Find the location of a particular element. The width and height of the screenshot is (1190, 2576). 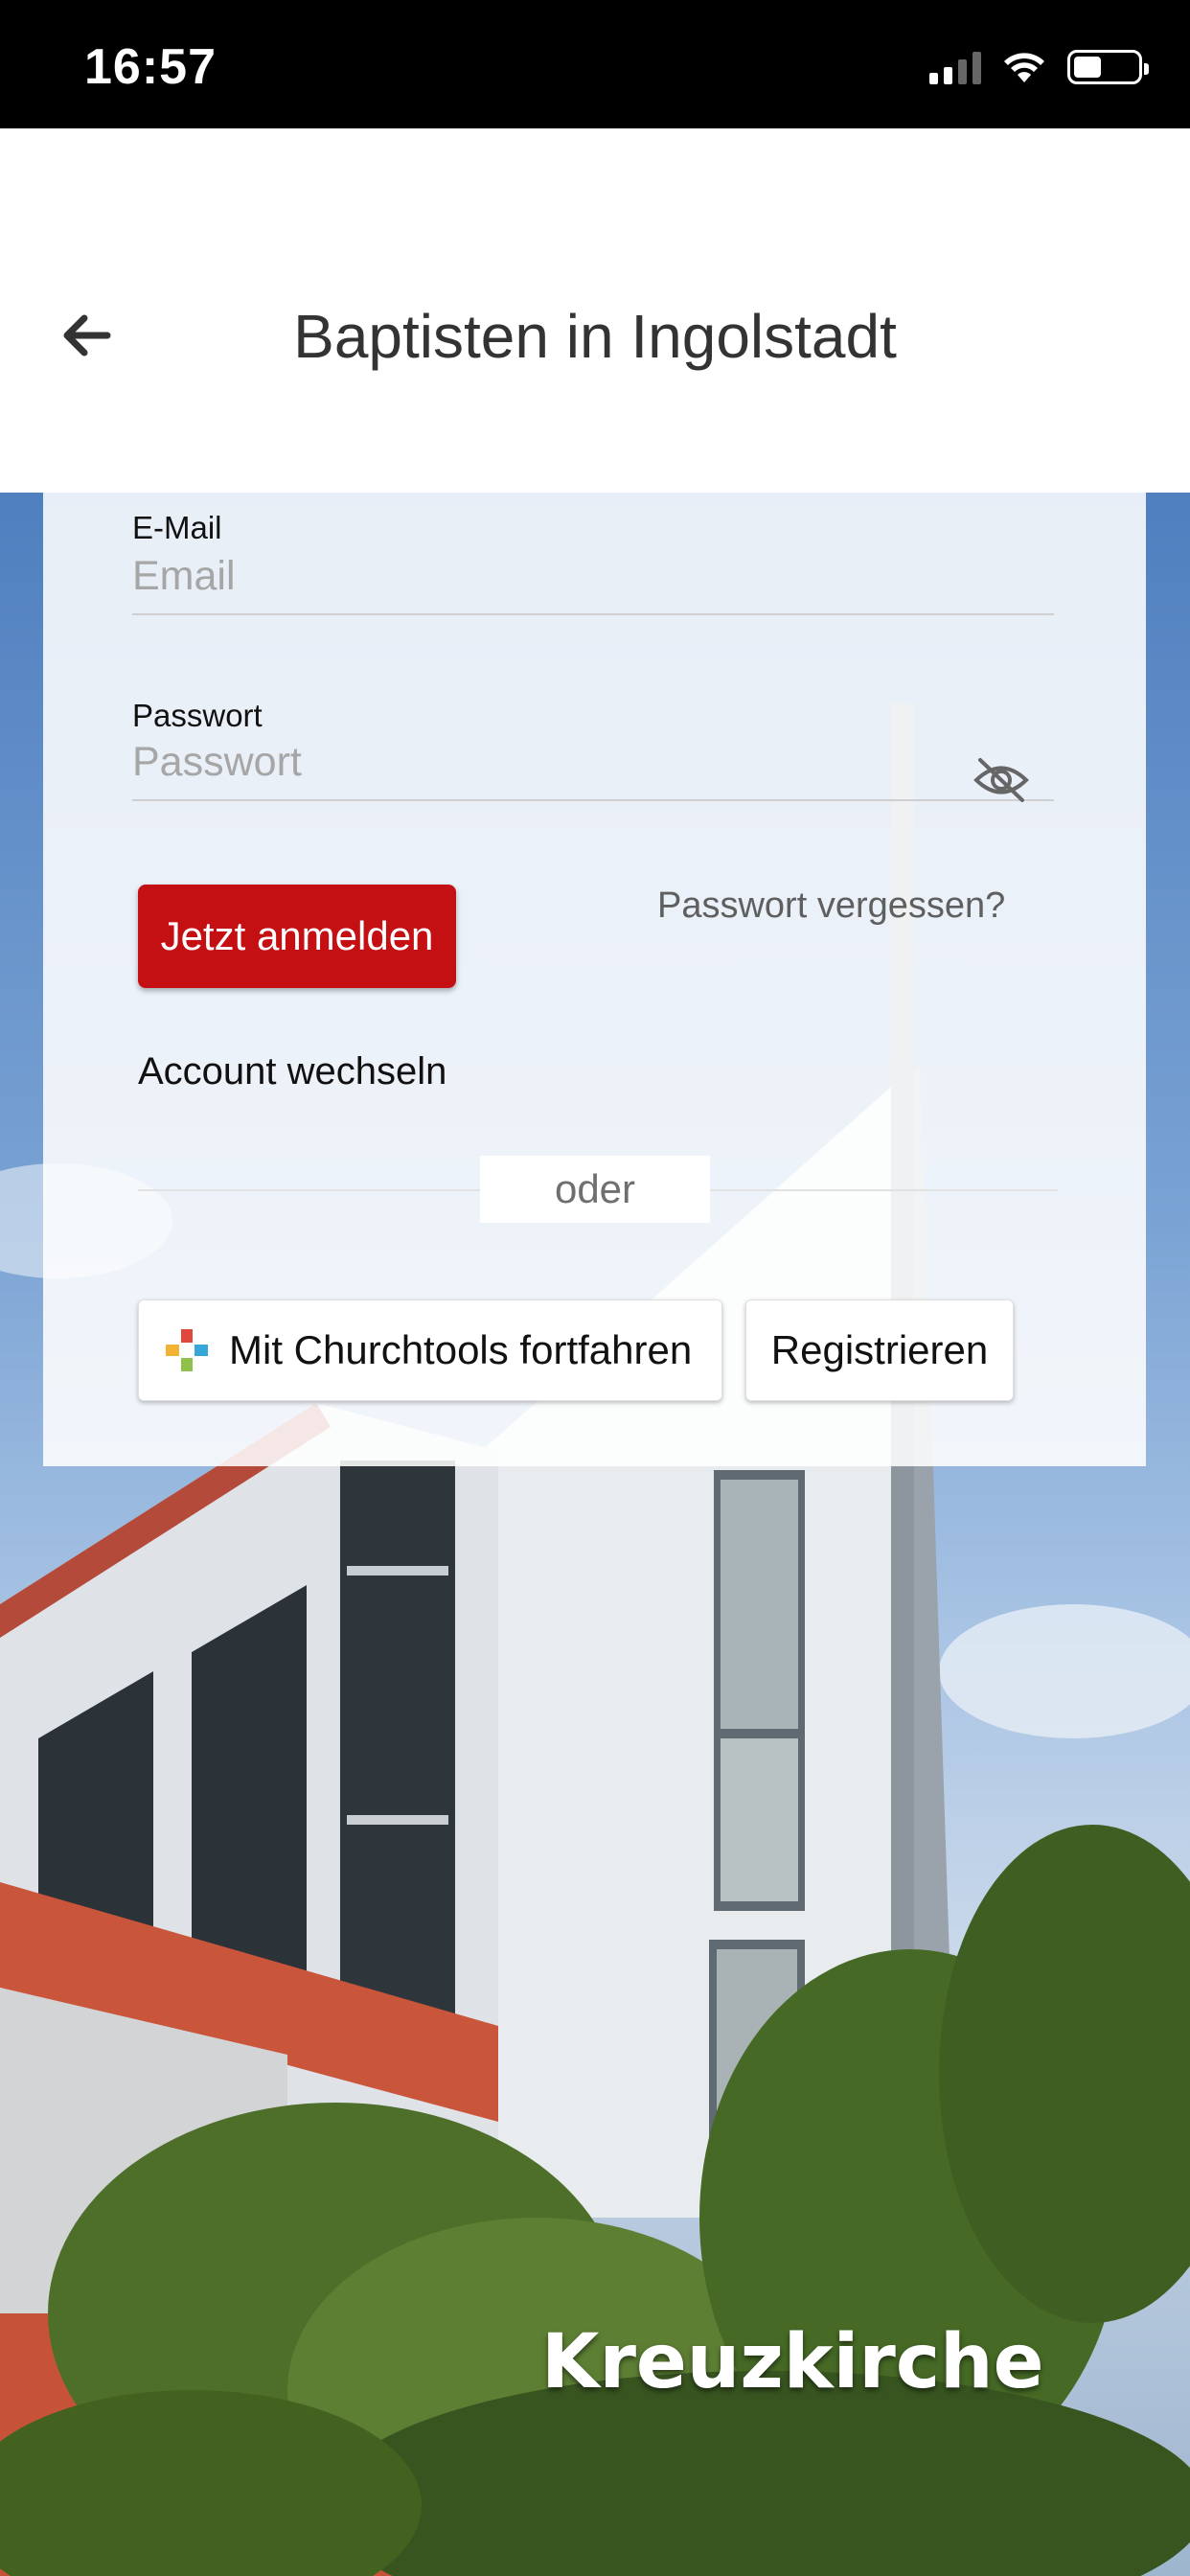

churchtools-logo-icon is located at coordinates (187, 1350).